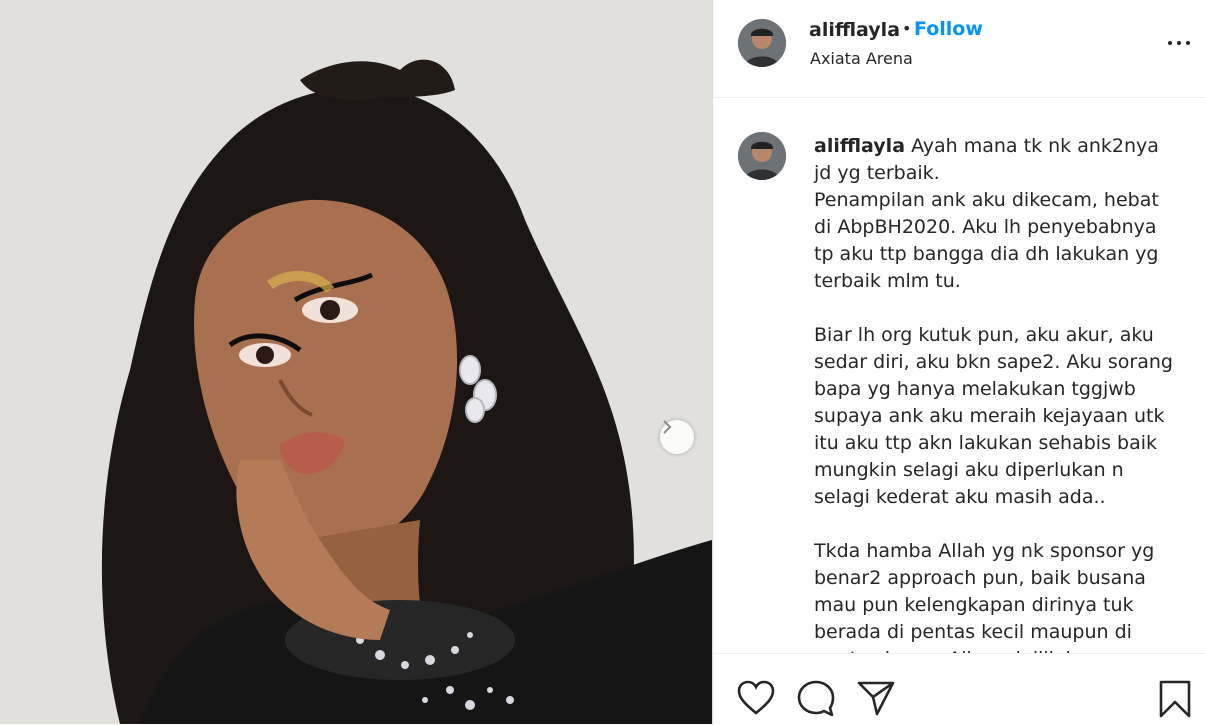  I want to click on bookmark-icon, so click(1175, 699).